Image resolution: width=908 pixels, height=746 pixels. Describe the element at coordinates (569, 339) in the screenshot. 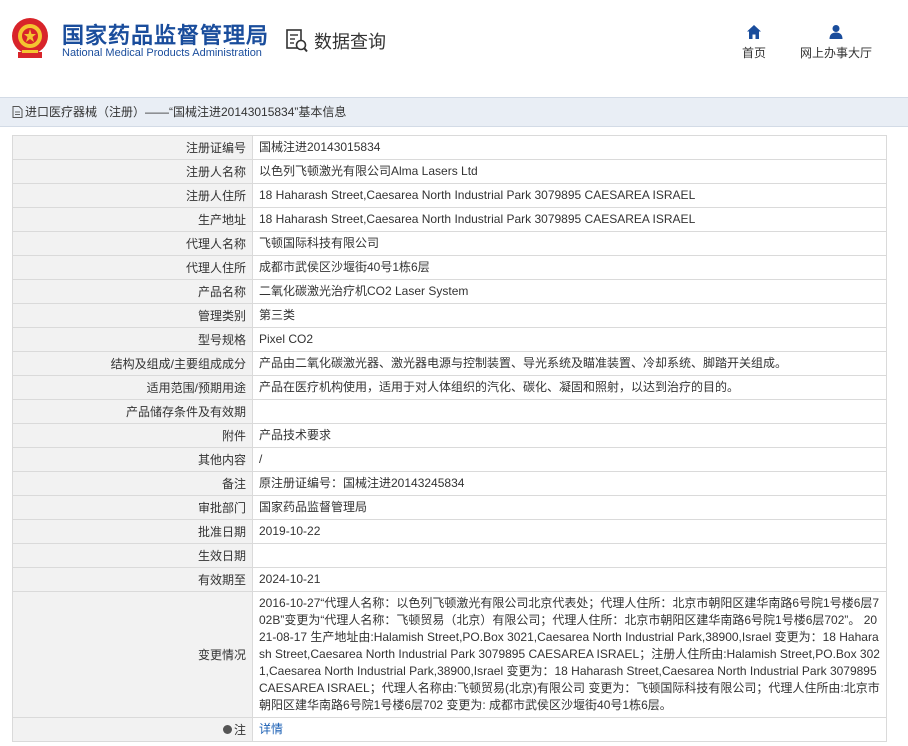

I see `field-value: Pixel CO2` at that location.